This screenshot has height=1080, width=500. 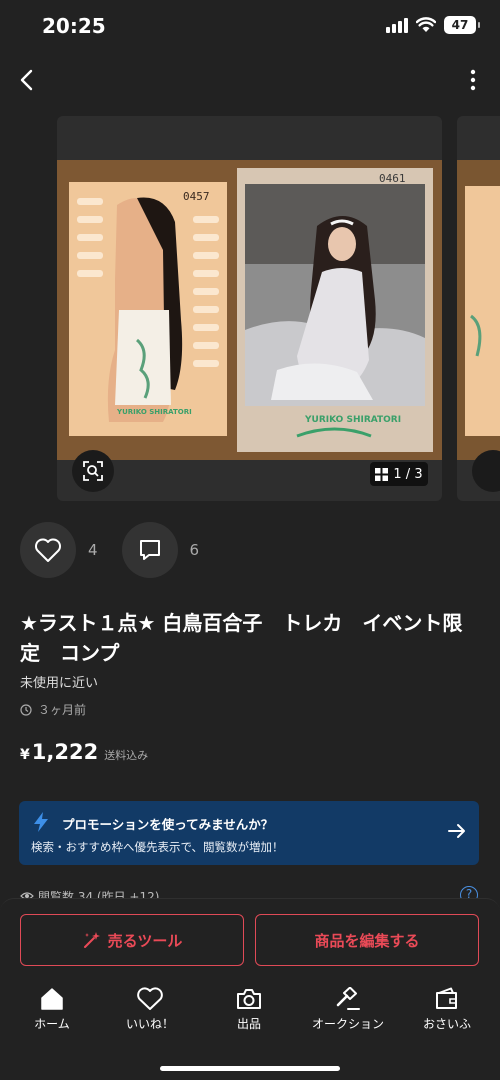 I want to click on promotion-description: 検索・おすすめ枠へ優先表示で、閲覧数が増加！, so click(x=157, y=847).